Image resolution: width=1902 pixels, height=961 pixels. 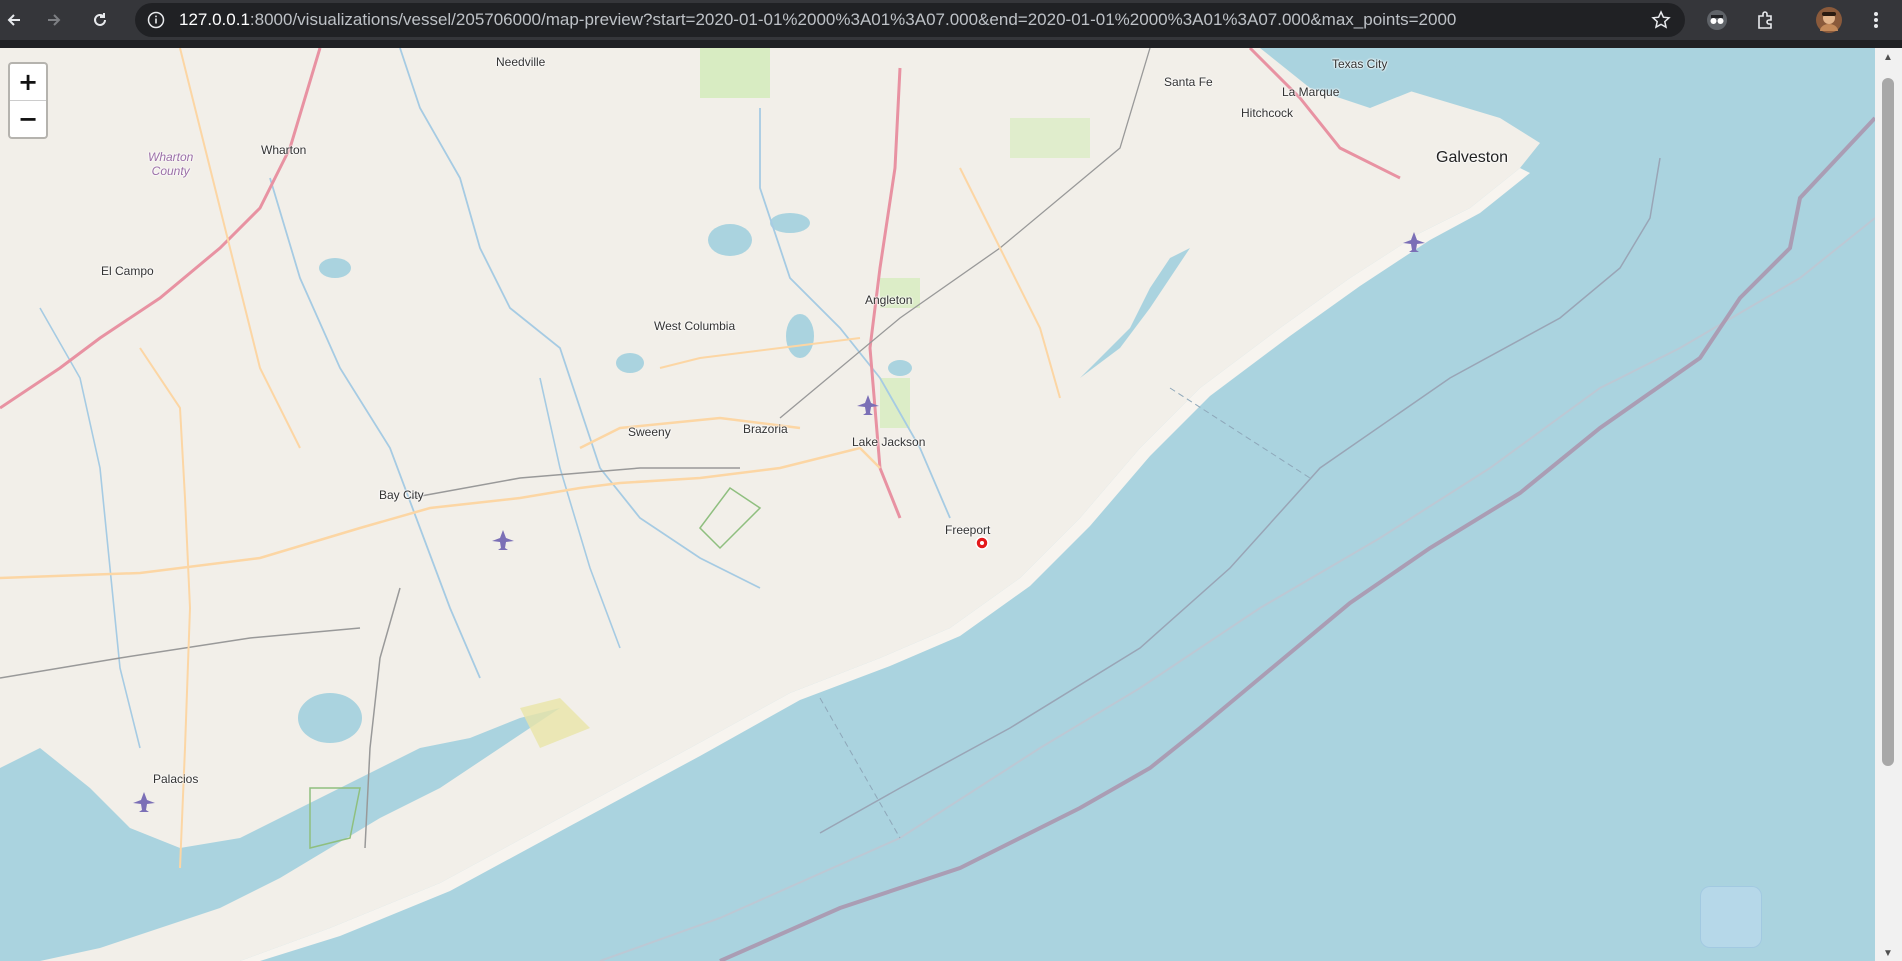 I want to click on county-label: Wharton County, so click(x=170, y=164).